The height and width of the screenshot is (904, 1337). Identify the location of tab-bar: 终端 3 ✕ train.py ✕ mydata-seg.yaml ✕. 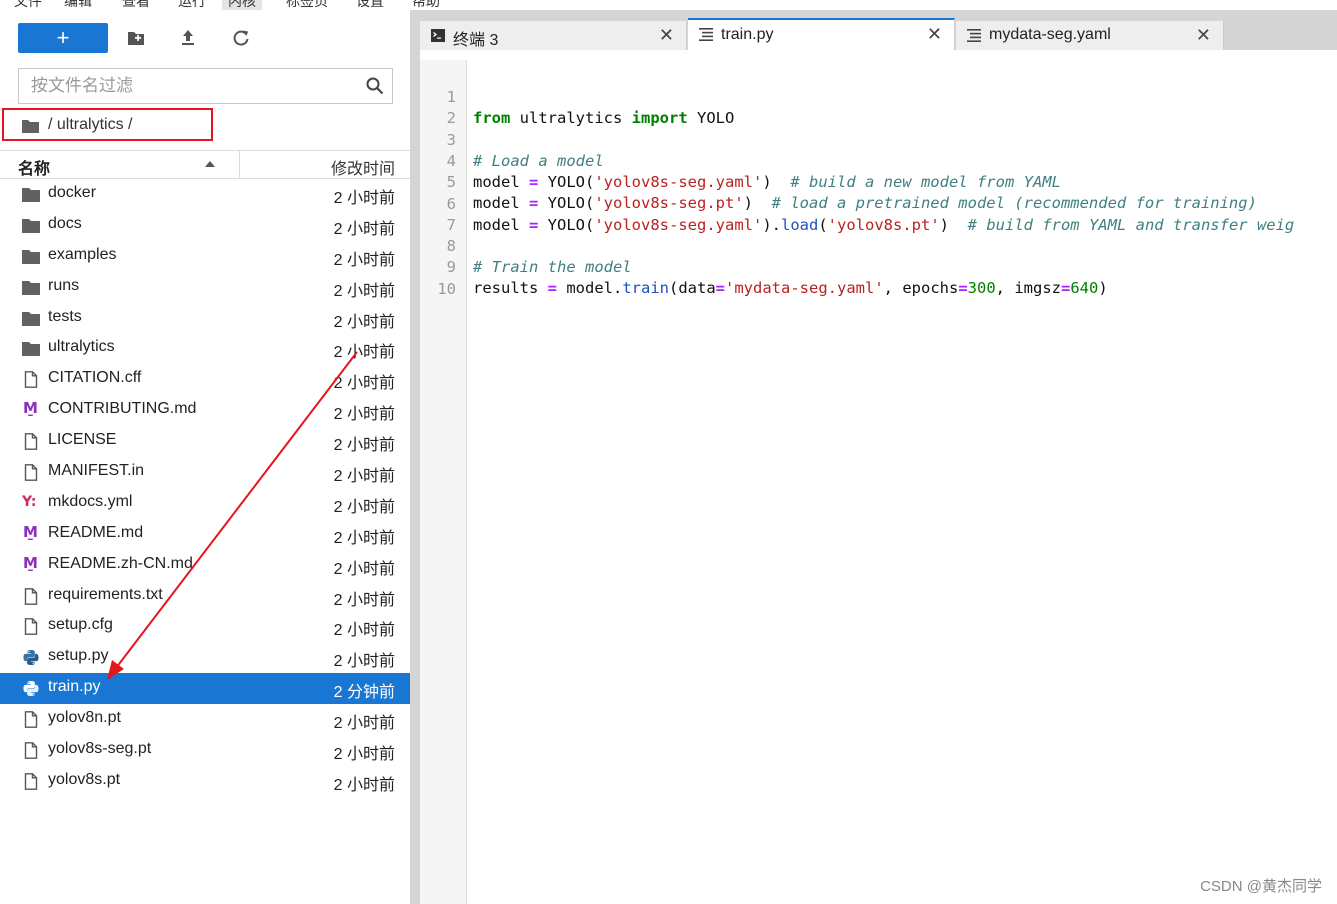
(878, 30).